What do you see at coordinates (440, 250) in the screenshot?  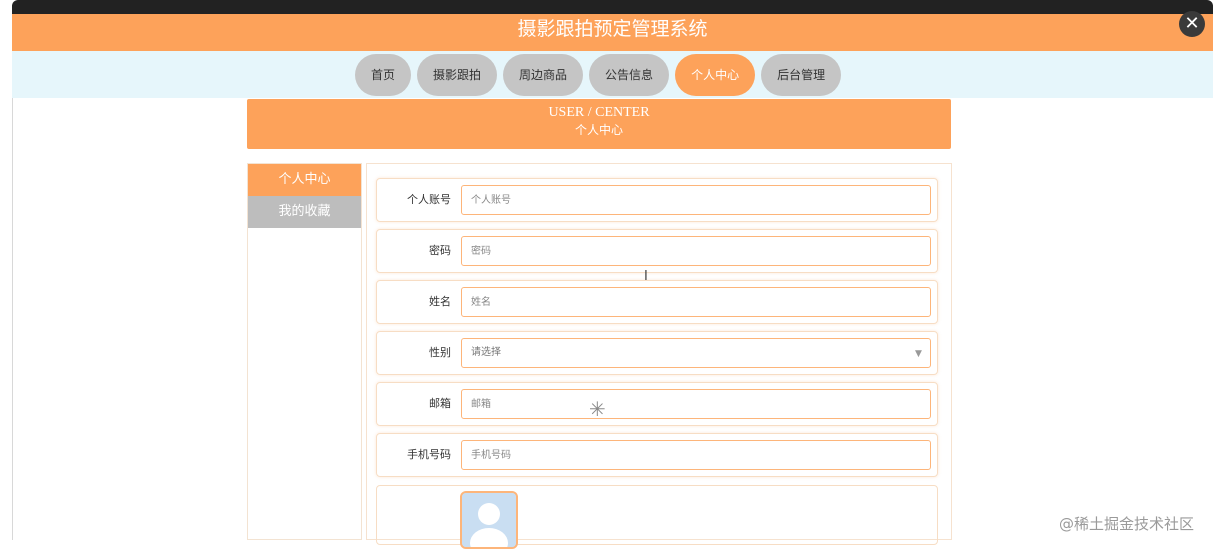 I see `password-label: 密码` at bounding box center [440, 250].